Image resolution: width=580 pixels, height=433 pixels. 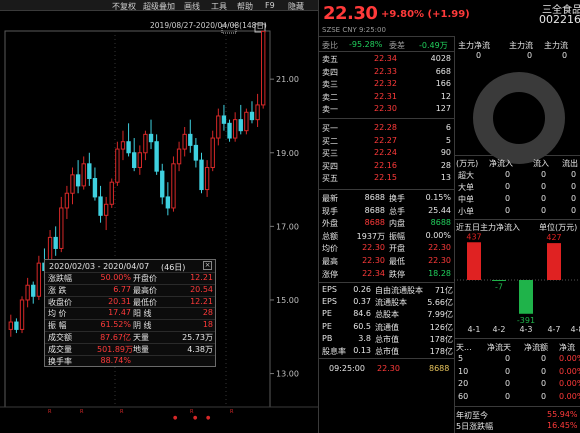 I want to click on fundamental-label: 股息率, so click(x=334, y=351).